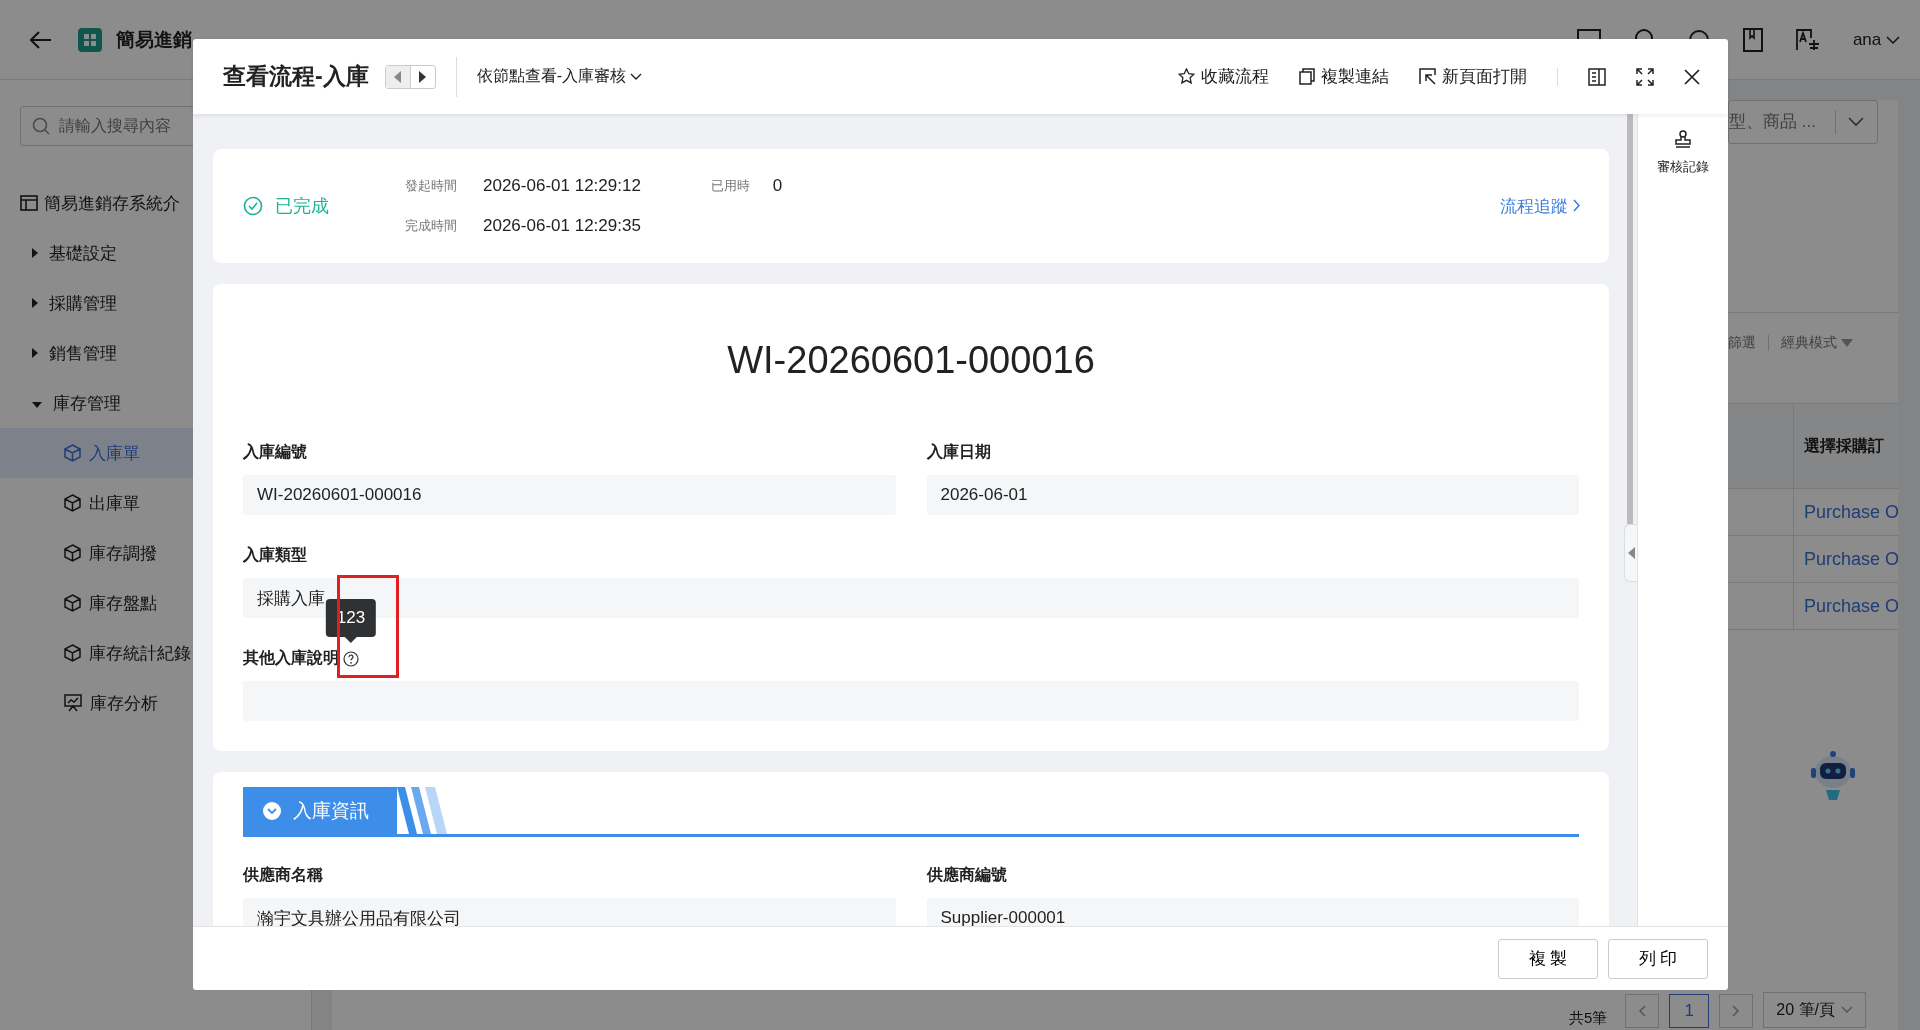  I want to click on field-label: 入庫日期, so click(958, 452).